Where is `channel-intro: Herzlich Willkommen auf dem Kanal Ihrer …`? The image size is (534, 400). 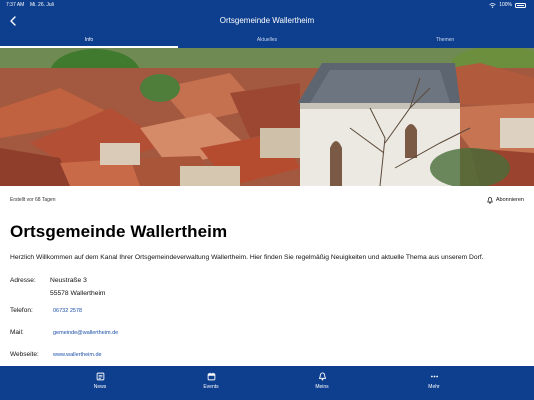 channel-intro: Herzlich Willkommen auf dem Kanal Ihrer … is located at coordinates (247, 257).